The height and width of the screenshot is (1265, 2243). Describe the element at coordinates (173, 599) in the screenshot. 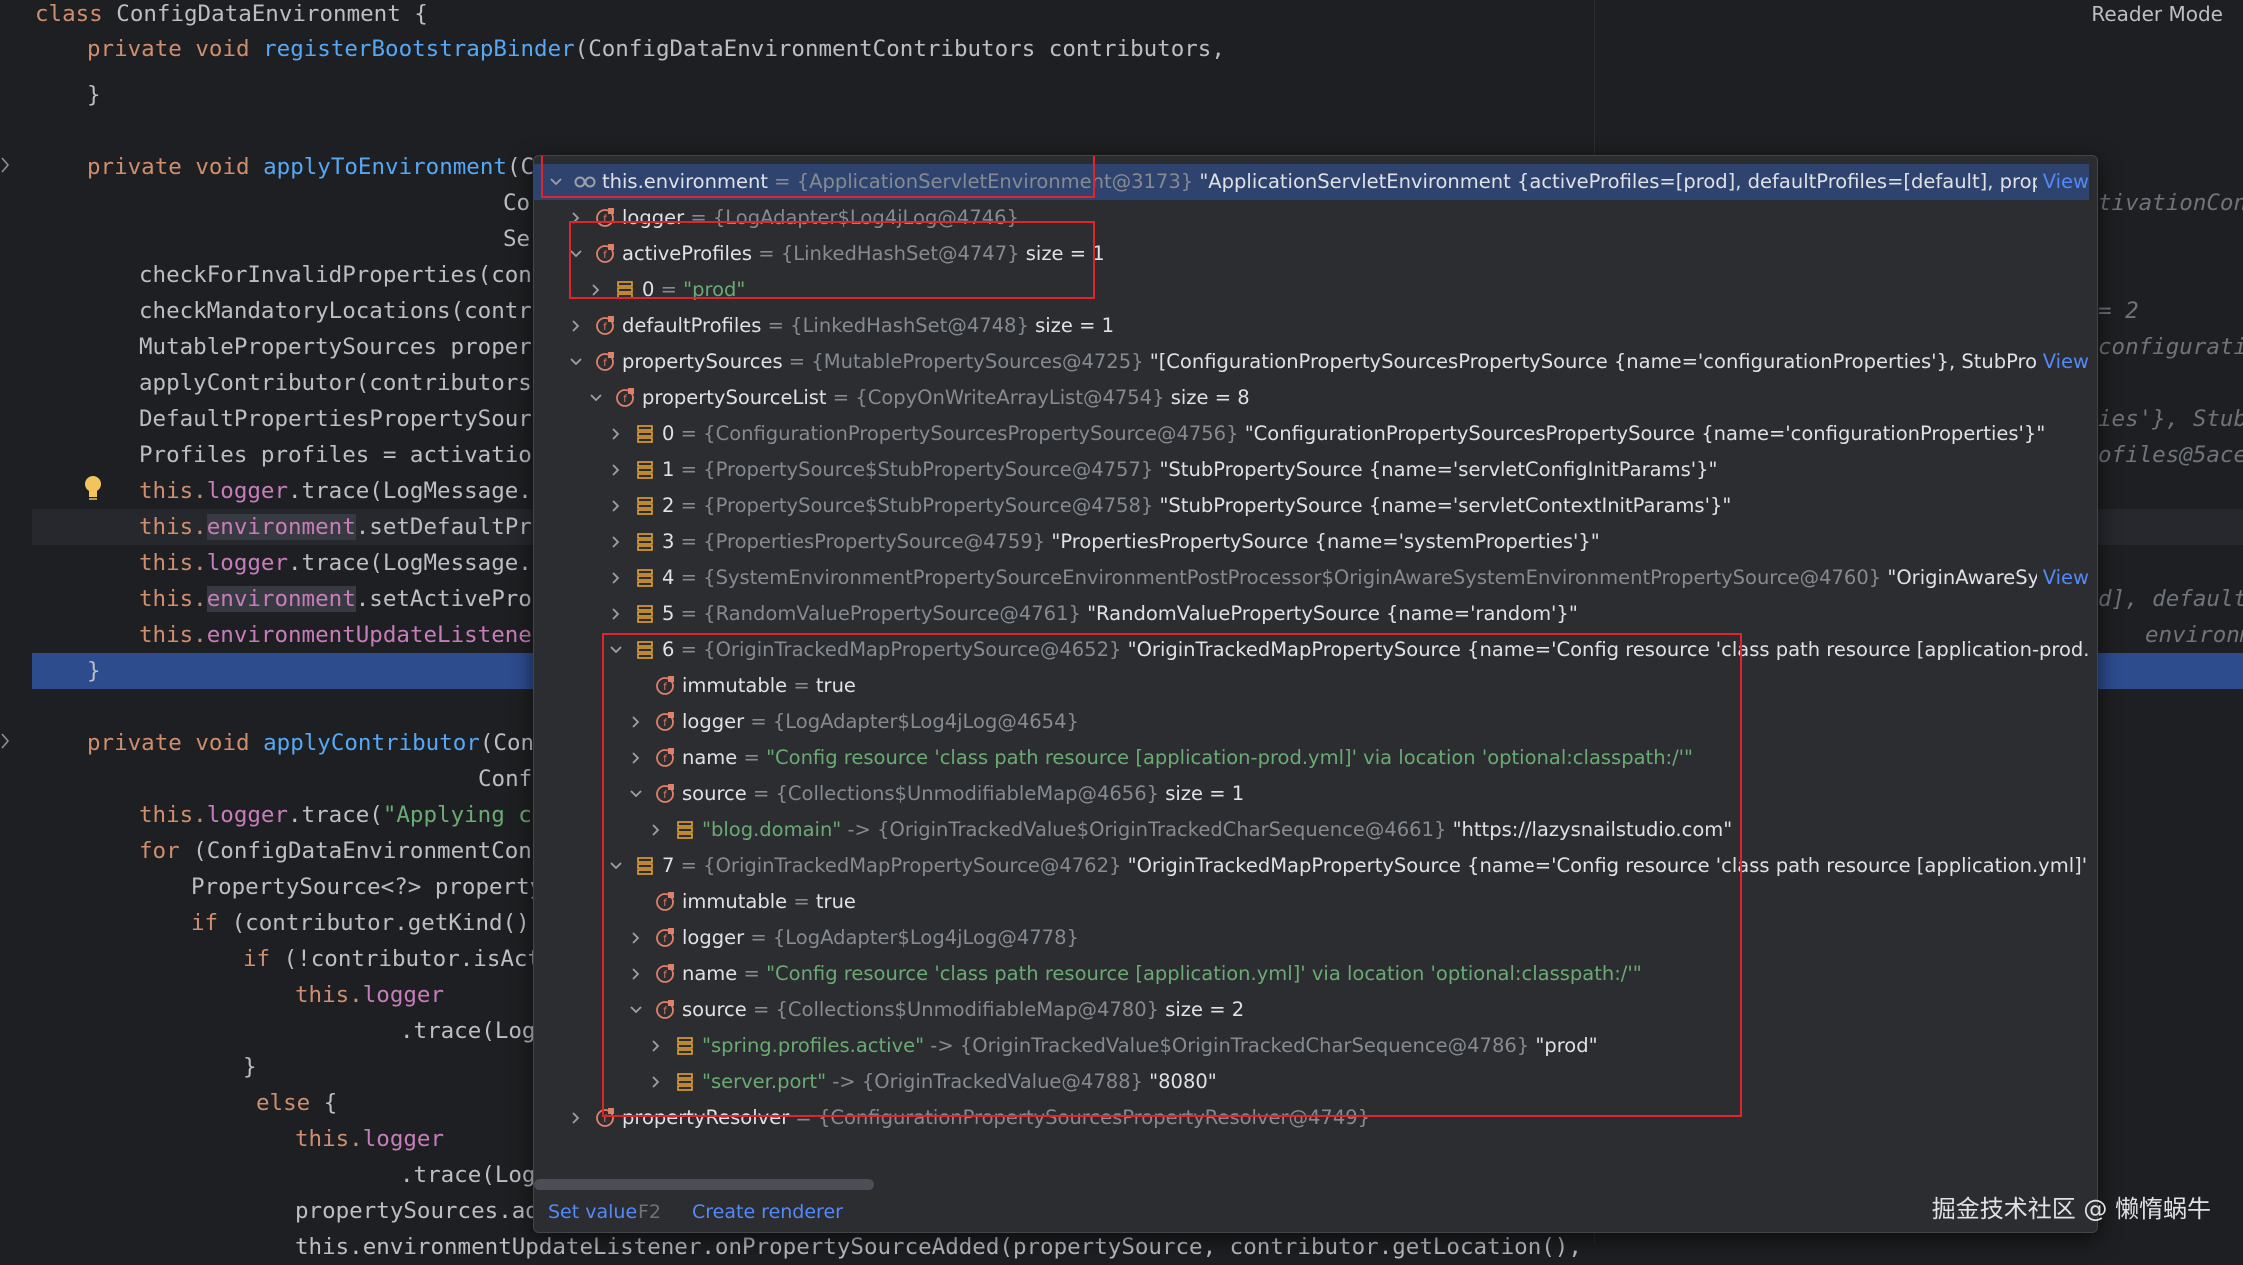

I see `keyword: this.` at that location.